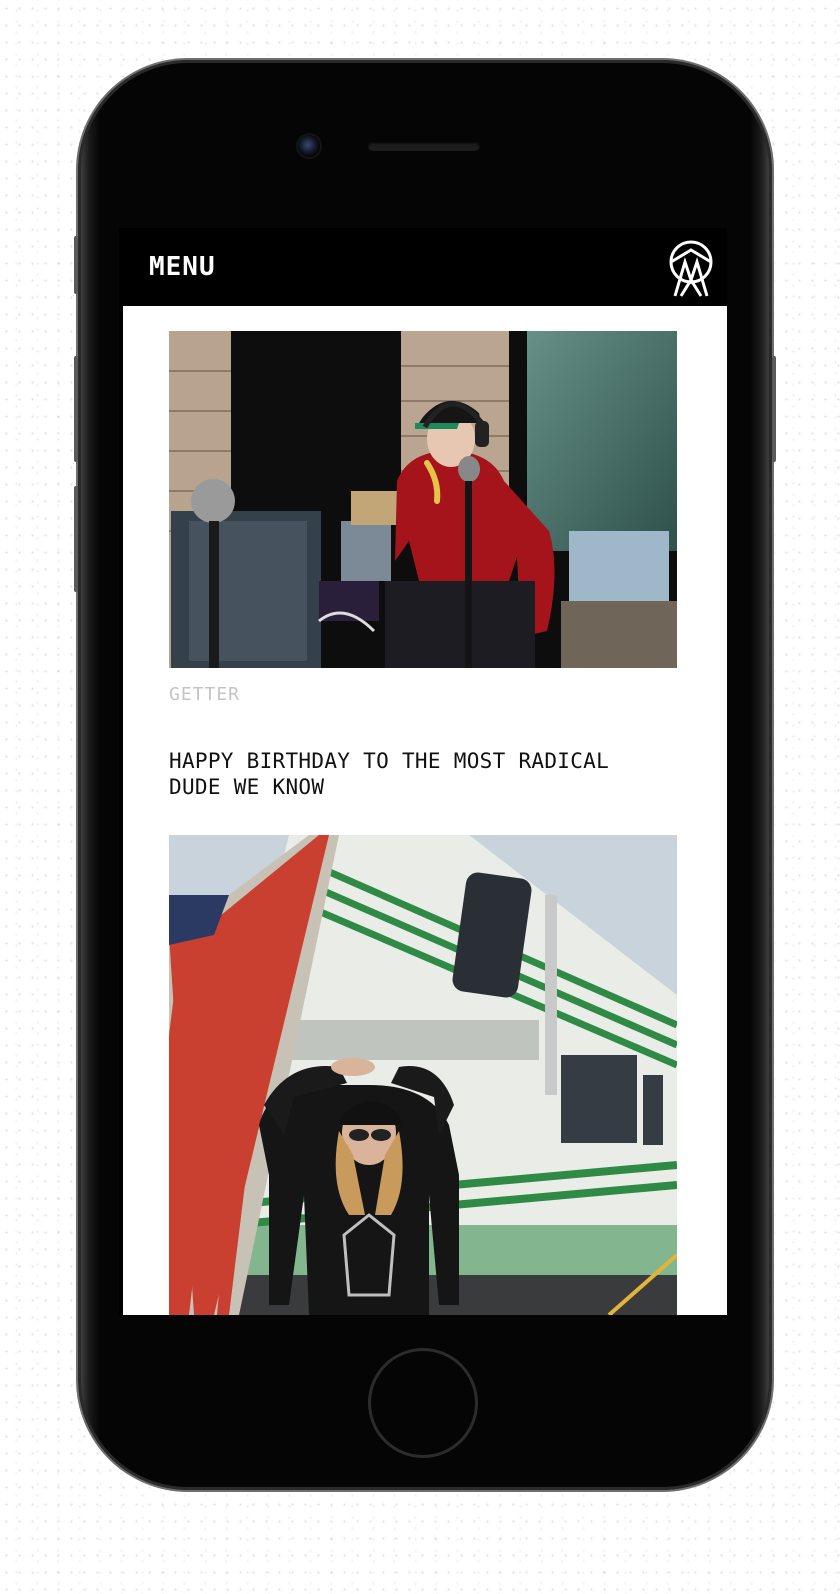 The image size is (840, 1594). I want to click on app-header: MENU, so click(423, 267).